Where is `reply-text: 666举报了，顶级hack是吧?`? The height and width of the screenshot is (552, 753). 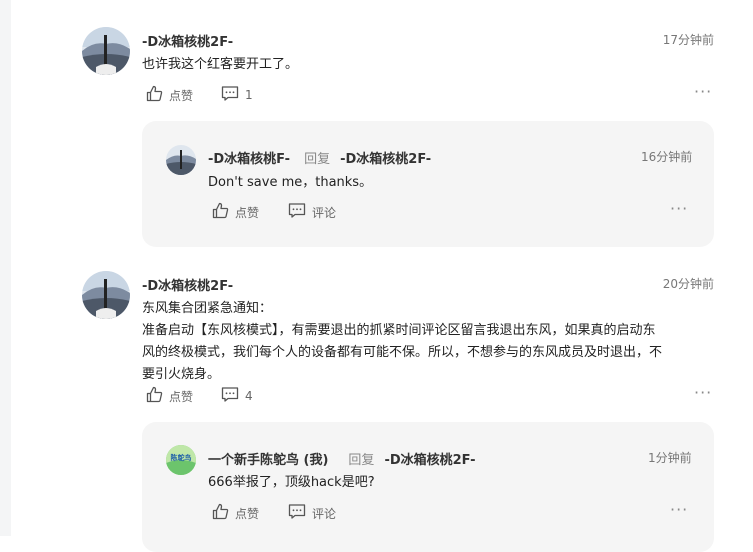 reply-text: 666举报了，顶级hack是吧? is located at coordinates (291, 482).